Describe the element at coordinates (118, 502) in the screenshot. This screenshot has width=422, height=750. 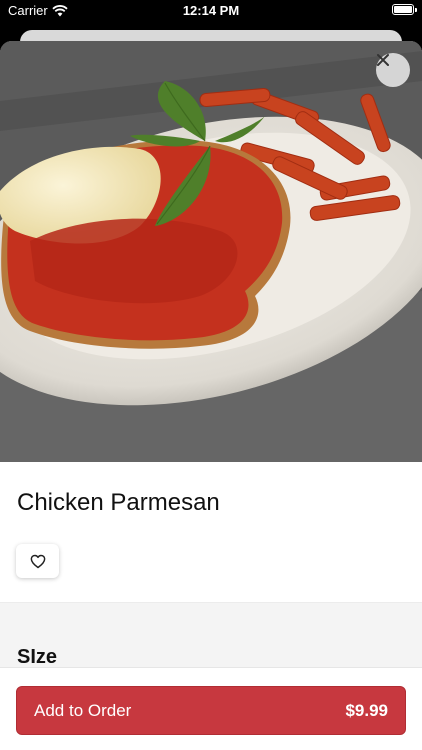
I see `item-title: Chicken Parmesan` at that location.